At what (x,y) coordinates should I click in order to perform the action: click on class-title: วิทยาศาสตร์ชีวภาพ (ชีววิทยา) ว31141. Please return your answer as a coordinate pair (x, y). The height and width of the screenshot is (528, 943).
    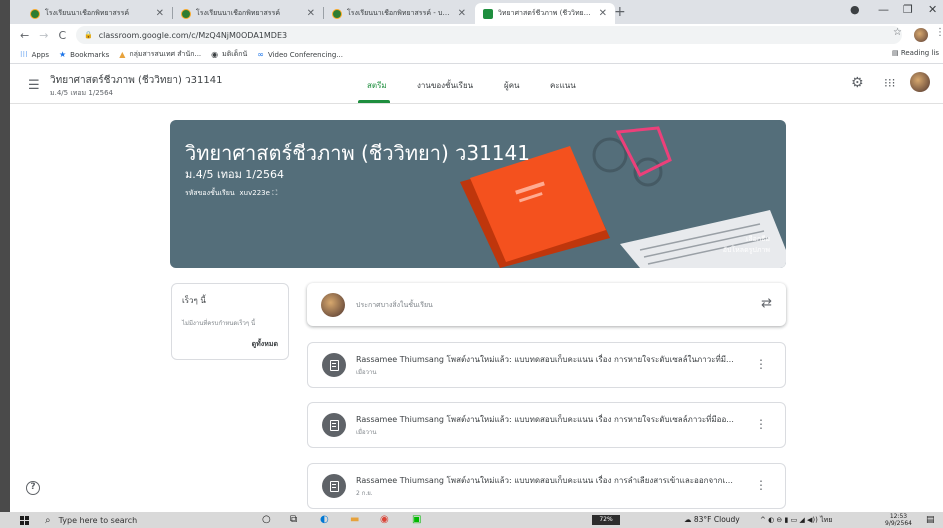
    Looking at the image, I should click on (136, 80).